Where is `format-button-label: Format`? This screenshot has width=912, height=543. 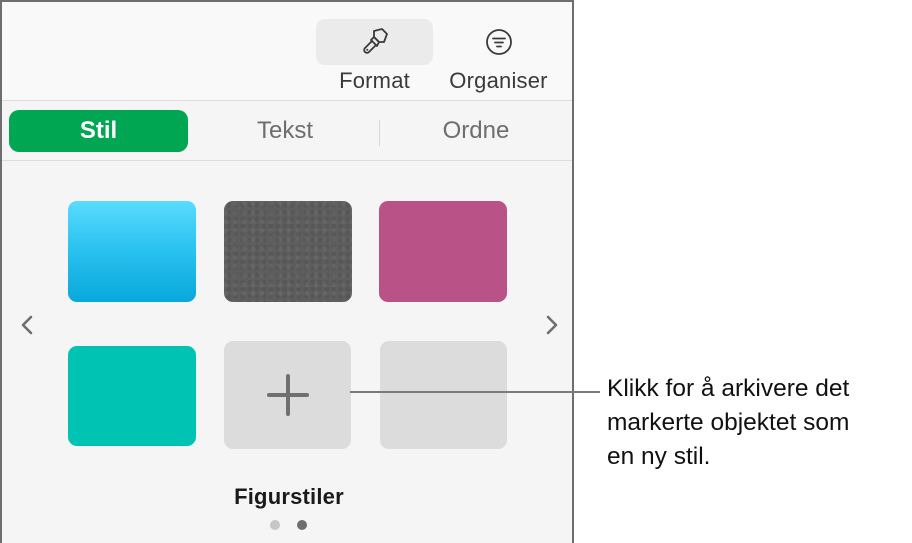 format-button-label: Format is located at coordinates (374, 80).